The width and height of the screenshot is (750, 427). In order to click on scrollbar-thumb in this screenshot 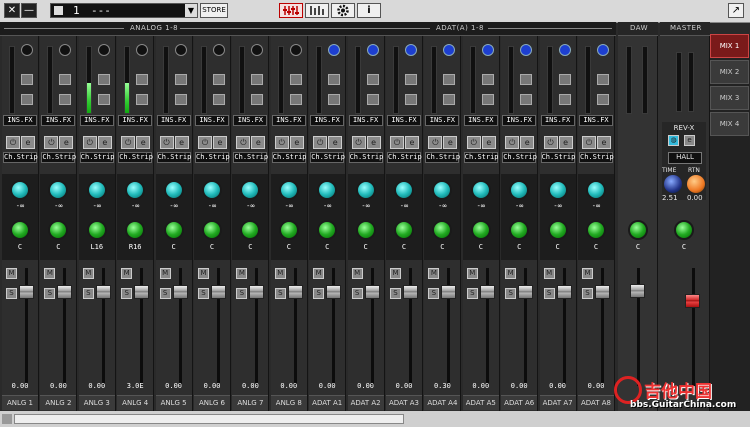, I will do `click(209, 419)`.